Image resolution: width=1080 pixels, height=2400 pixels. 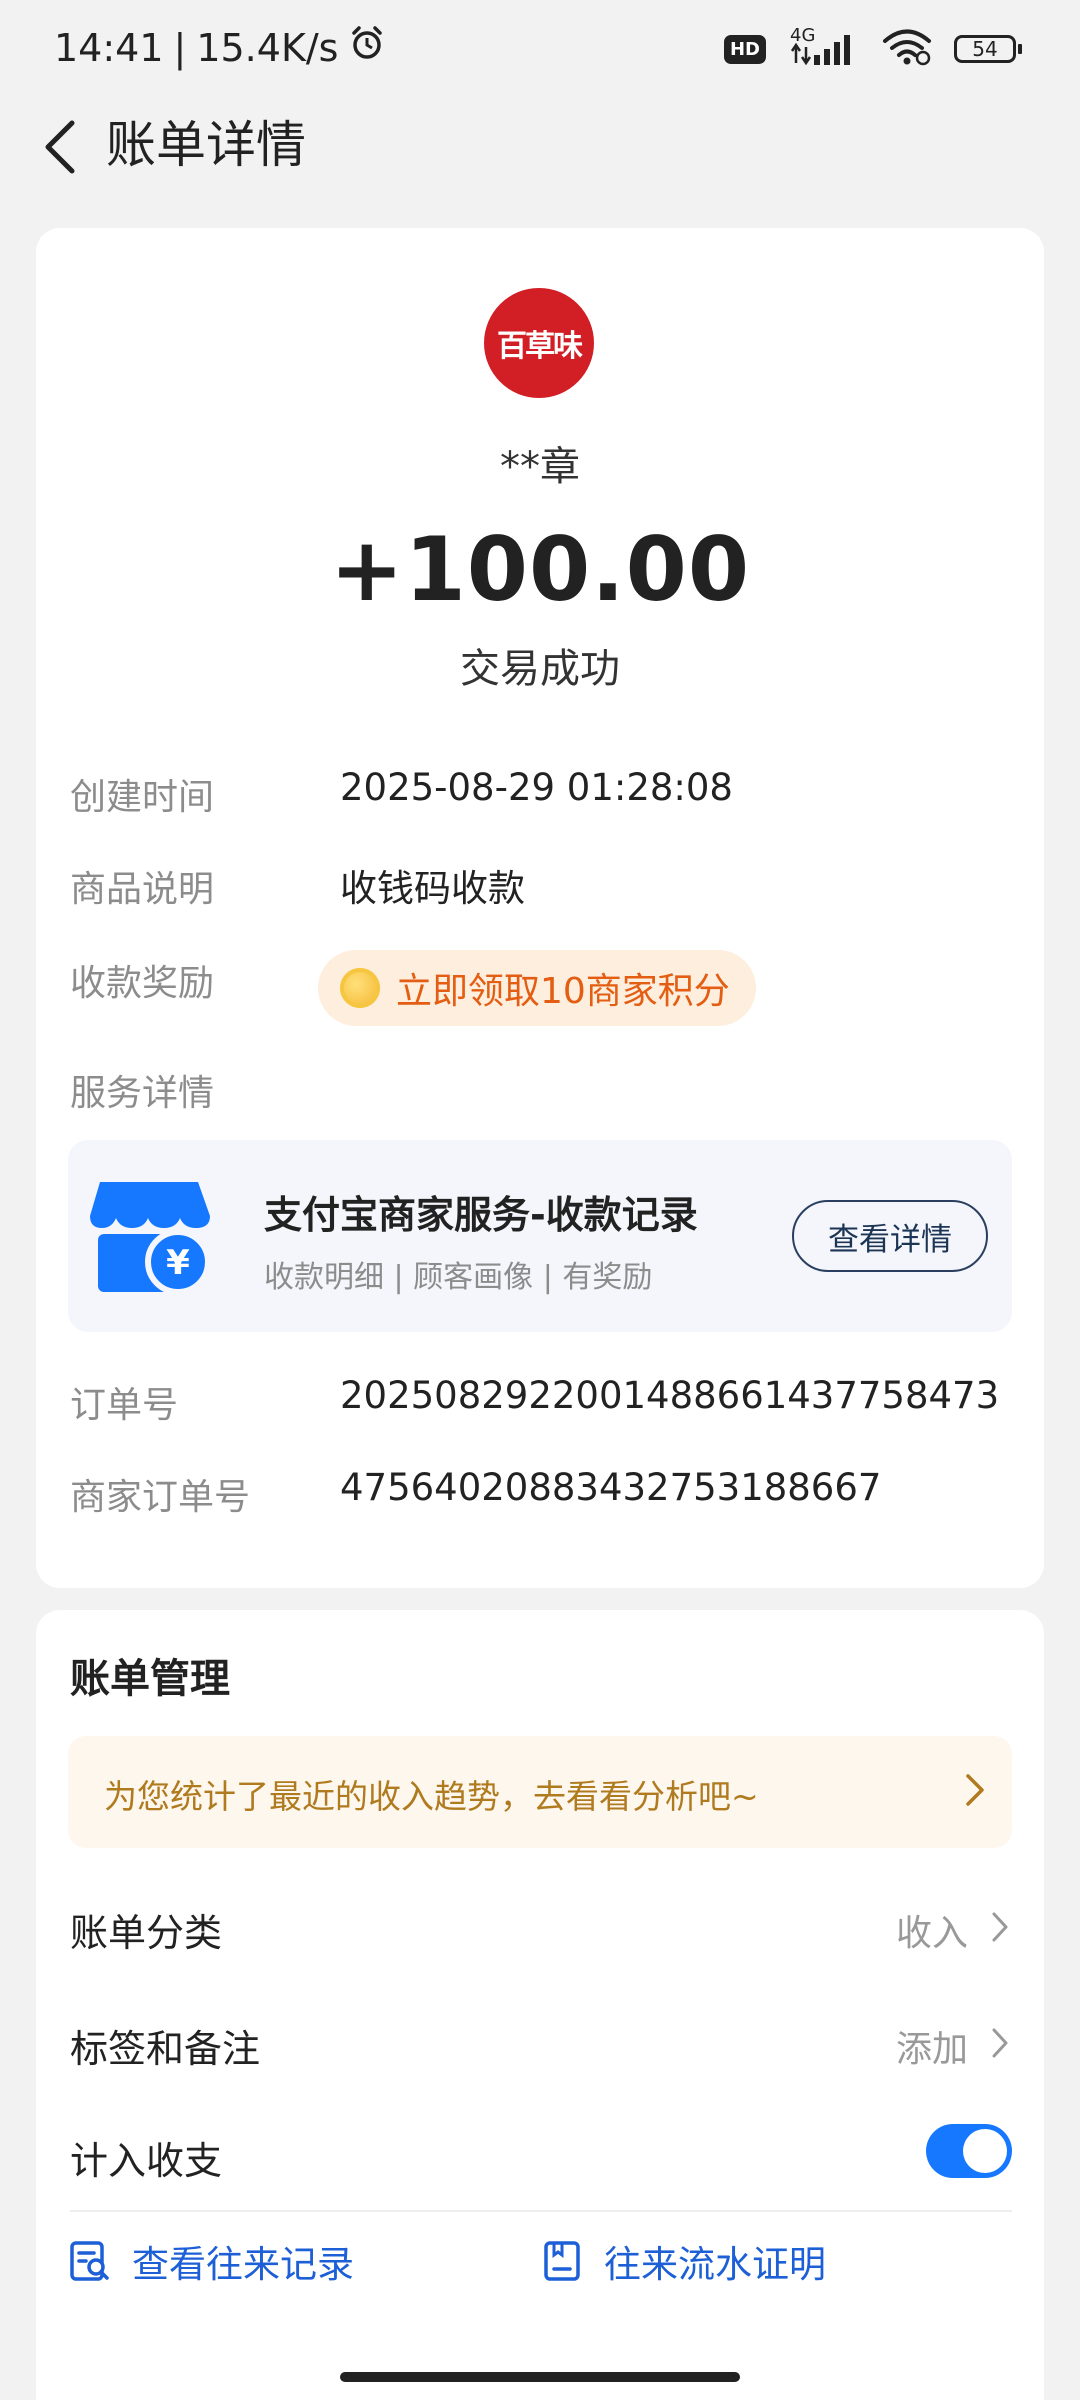 I want to click on include-in-stats-row: 计入收支, so click(x=541, y=2156).